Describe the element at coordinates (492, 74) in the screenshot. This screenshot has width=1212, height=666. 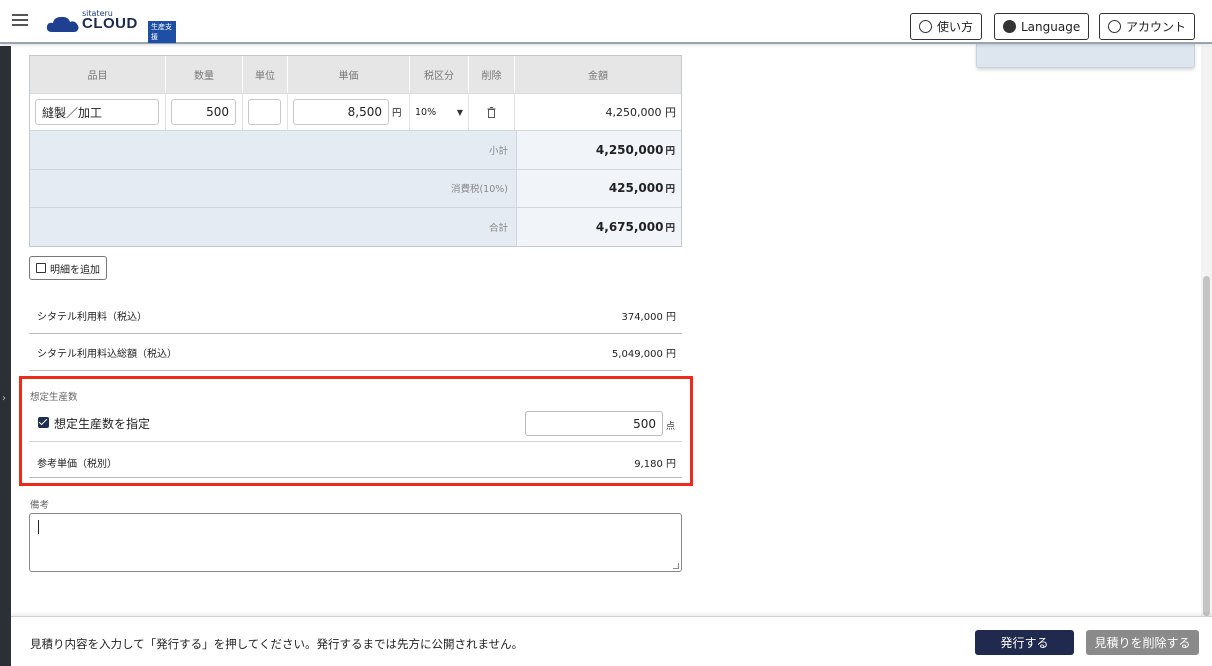
I see `column-header-delete: 削除` at that location.